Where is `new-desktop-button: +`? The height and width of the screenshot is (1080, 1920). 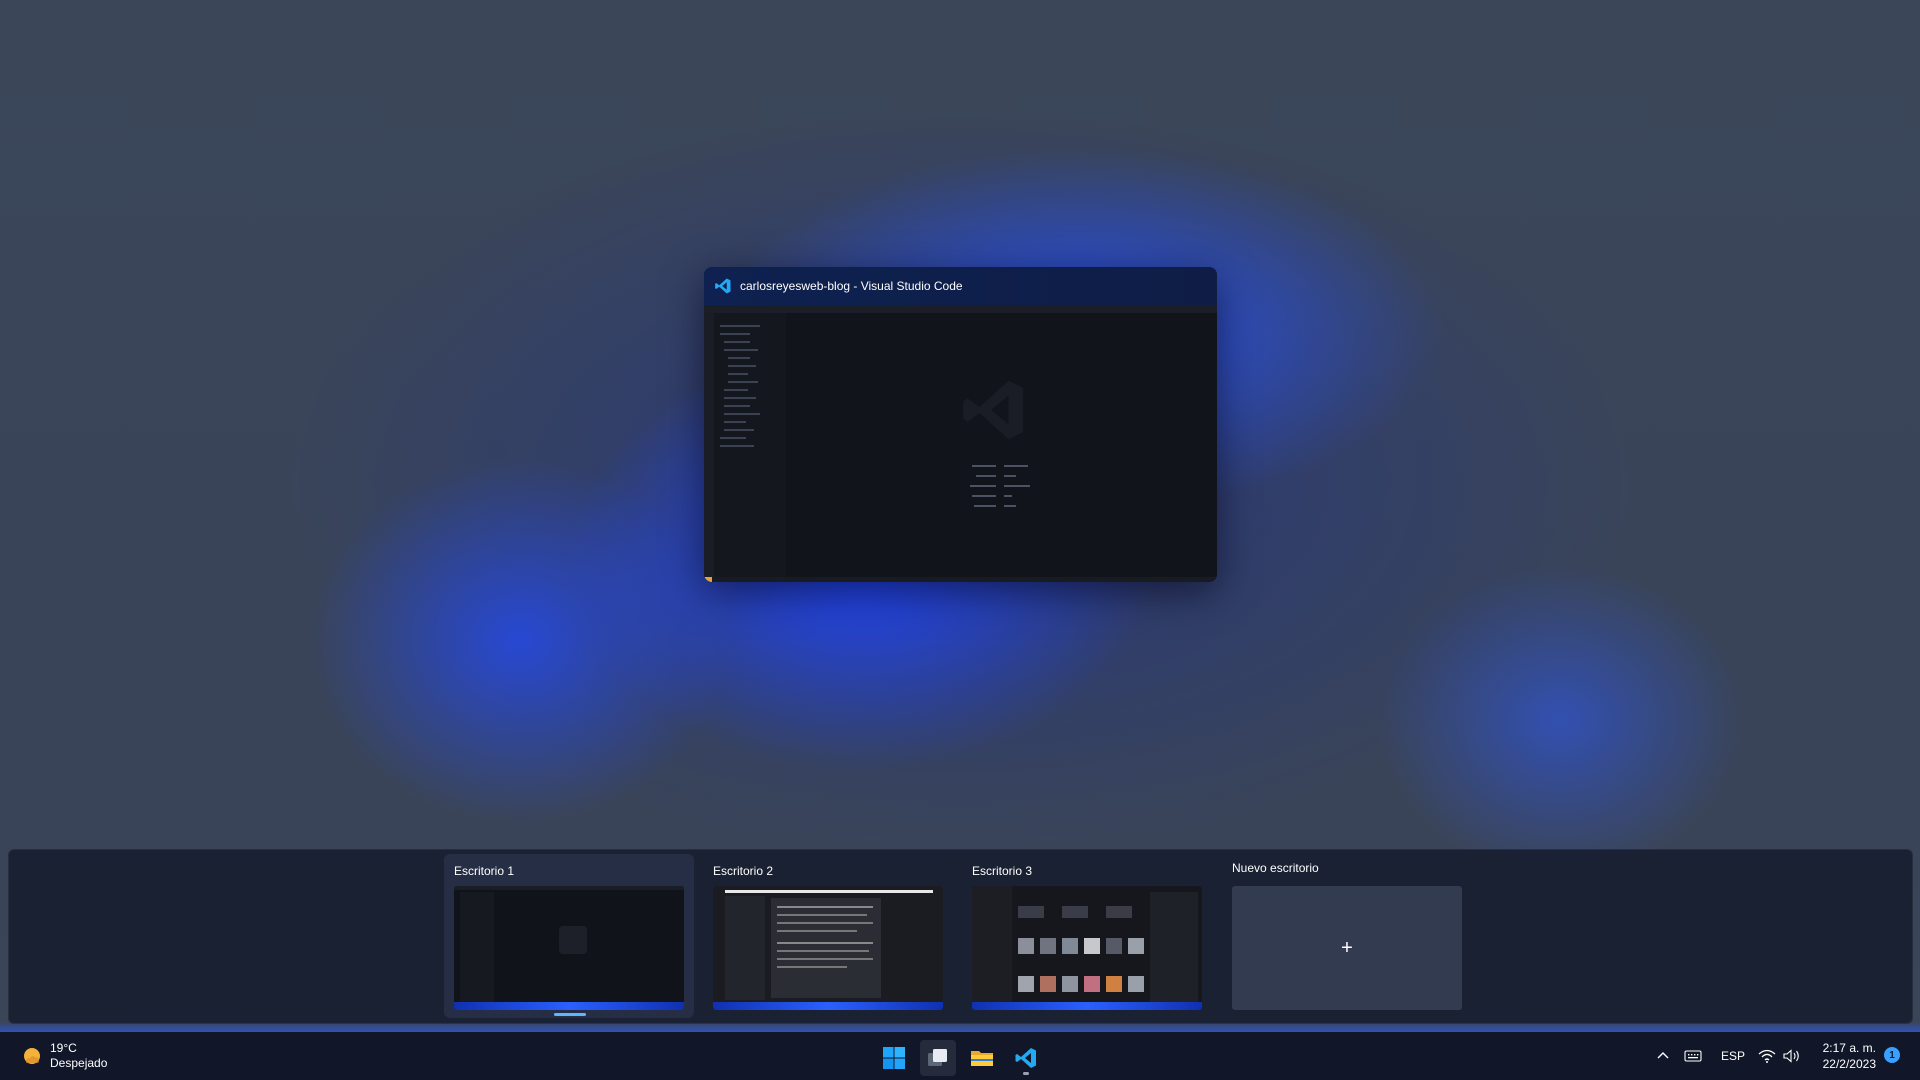
new-desktop-button: + is located at coordinates (1347, 948).